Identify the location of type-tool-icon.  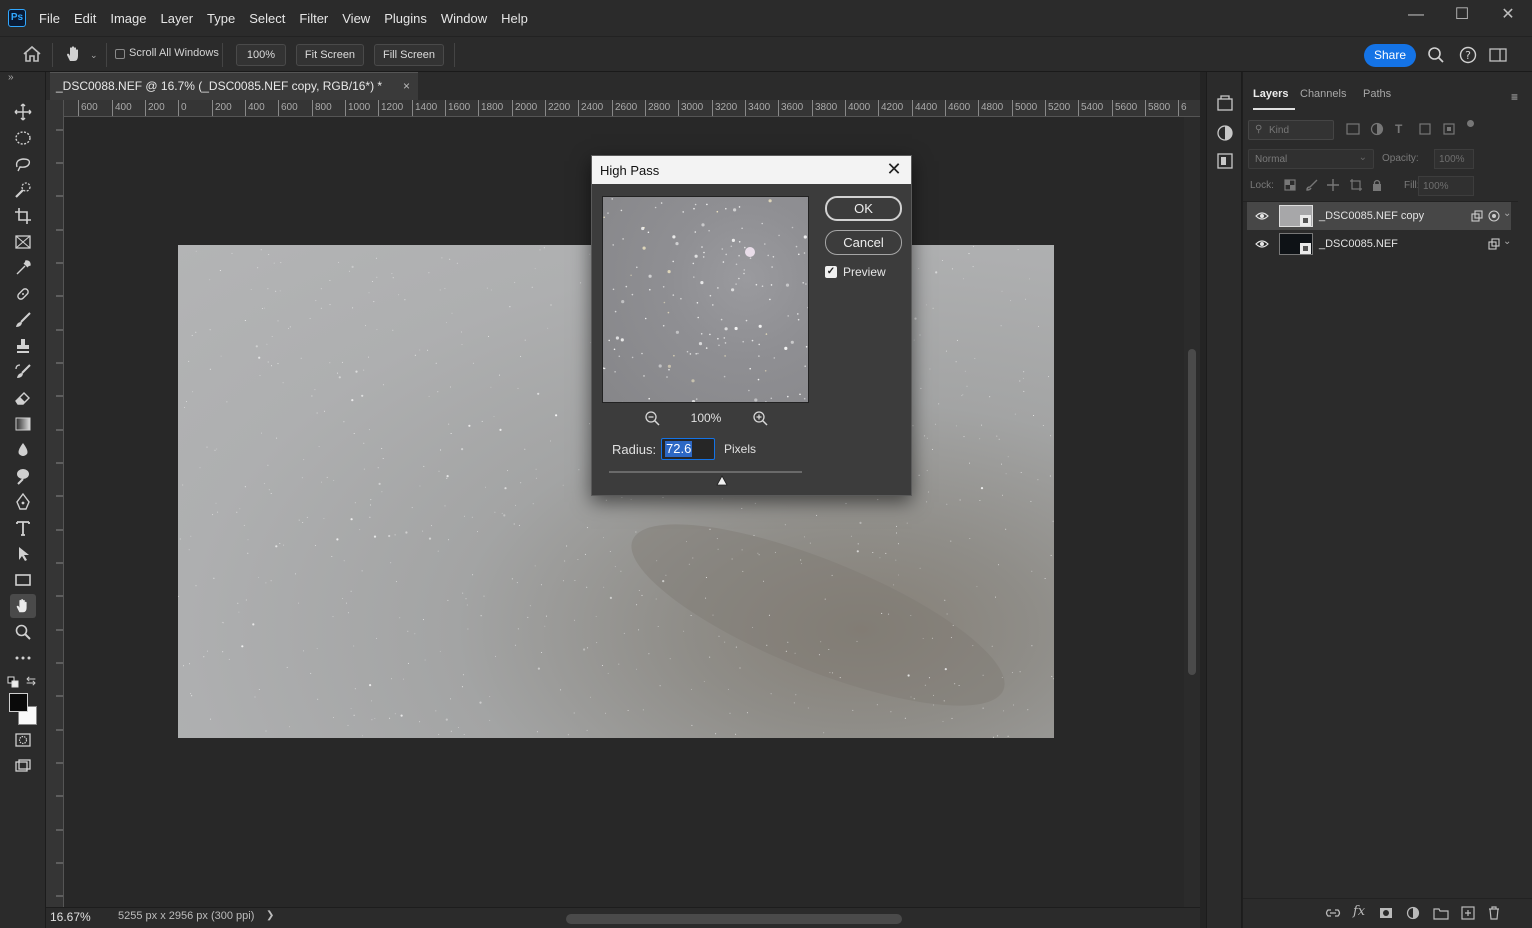
(23, 528).